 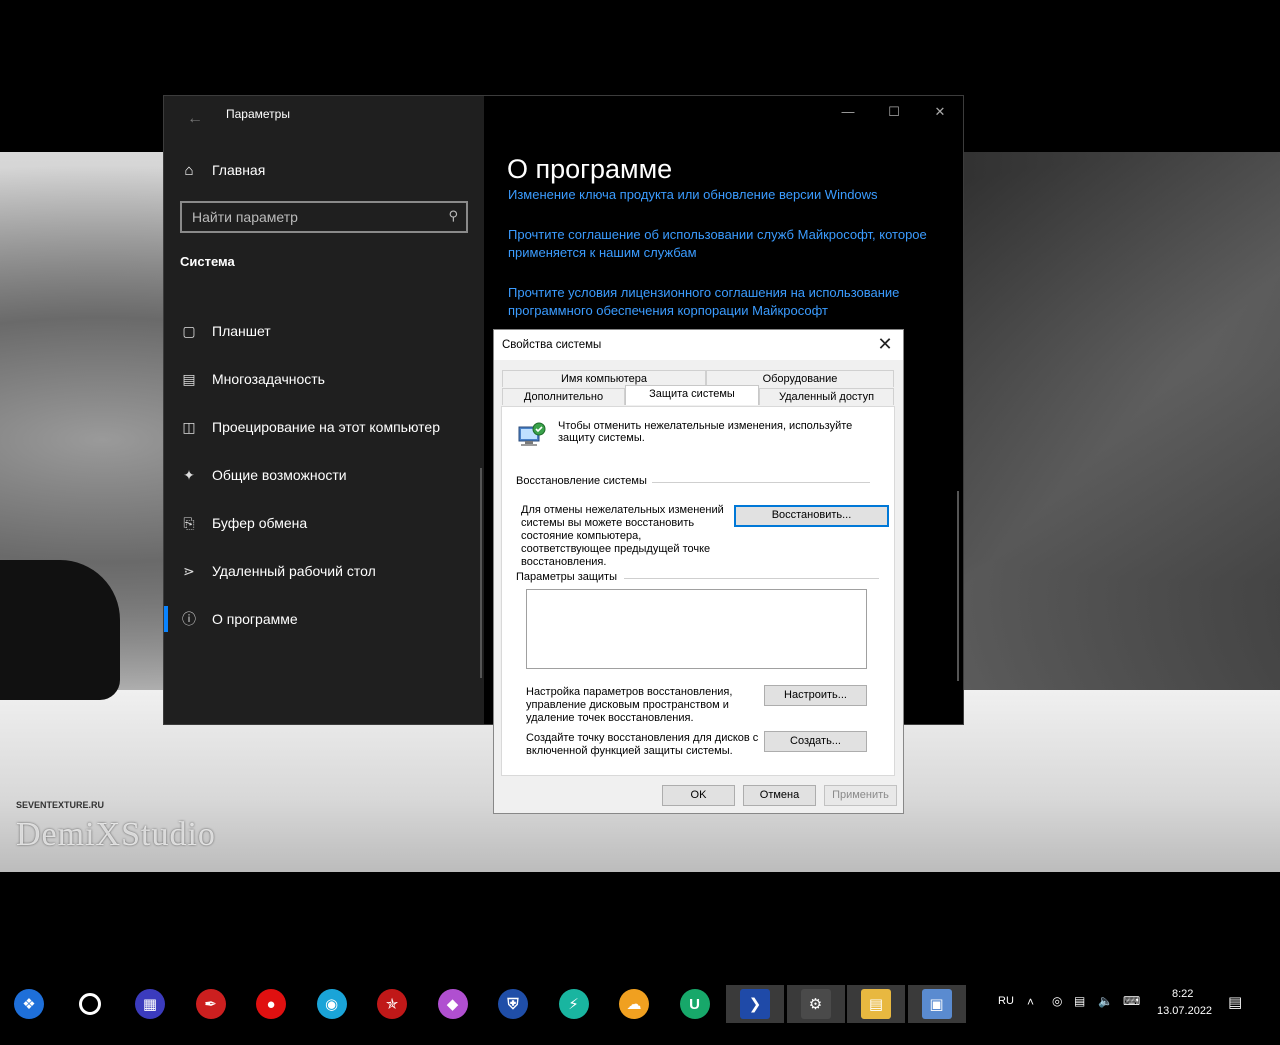 What do you see at coordinates (1131, 1014) in the screenshot?
I see `keyboard-icon: ⌨` at bounding box center [1131, 1014].